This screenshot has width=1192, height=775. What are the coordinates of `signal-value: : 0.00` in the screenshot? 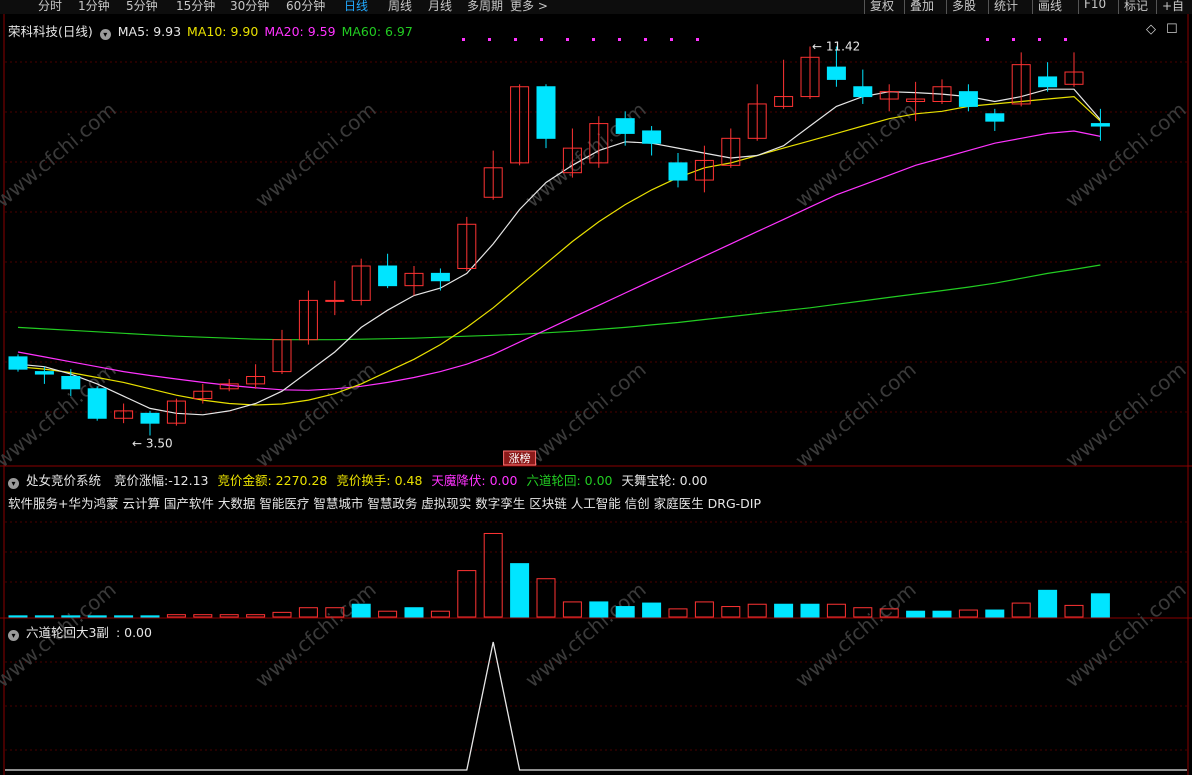 It's located at (133, 632).